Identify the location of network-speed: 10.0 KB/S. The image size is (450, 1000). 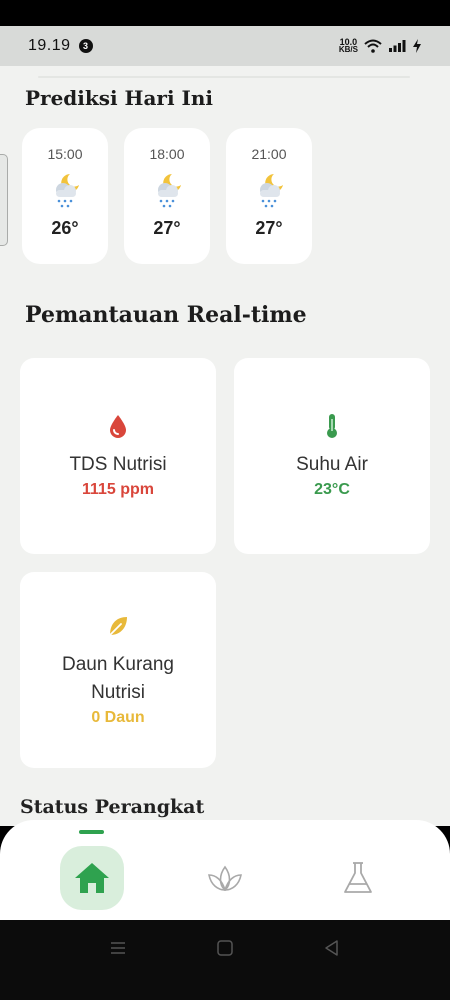
(348, 46).